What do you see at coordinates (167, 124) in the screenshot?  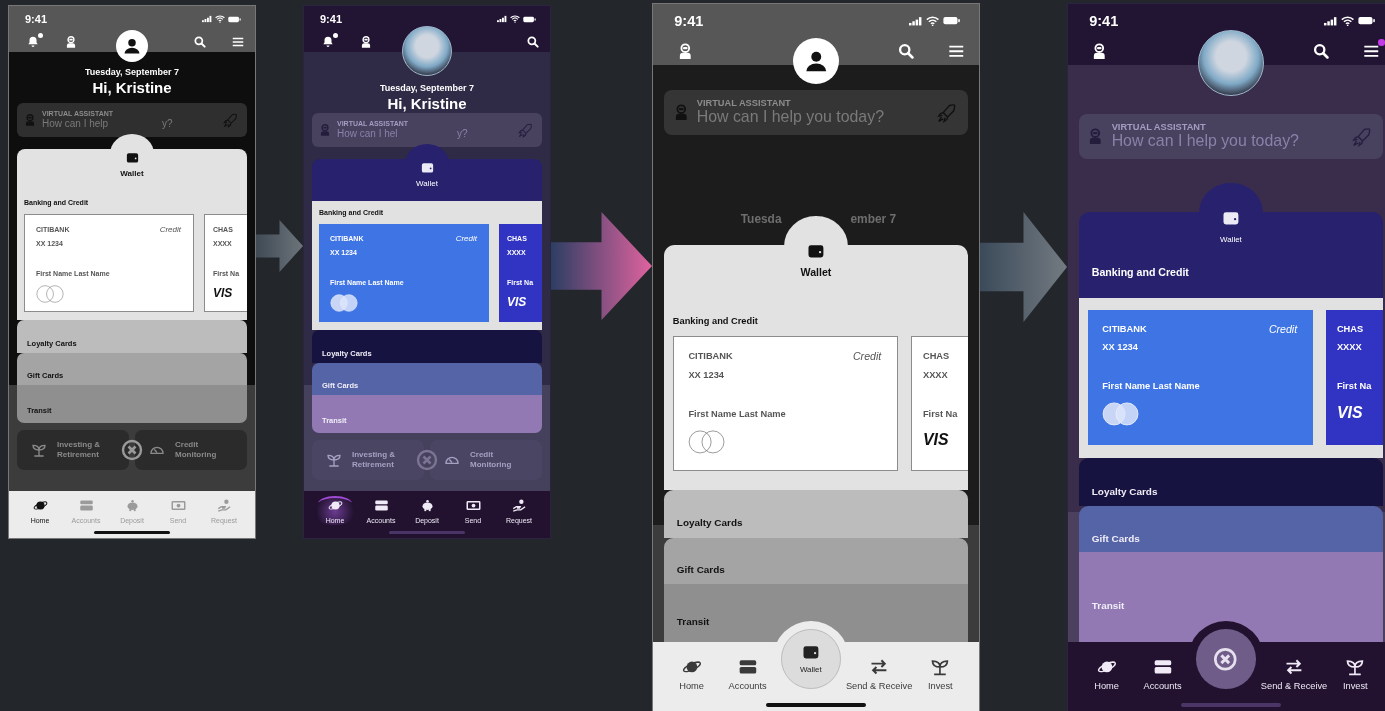 I see `assistant-placeholder: y?` at bounding box center [167, 124].